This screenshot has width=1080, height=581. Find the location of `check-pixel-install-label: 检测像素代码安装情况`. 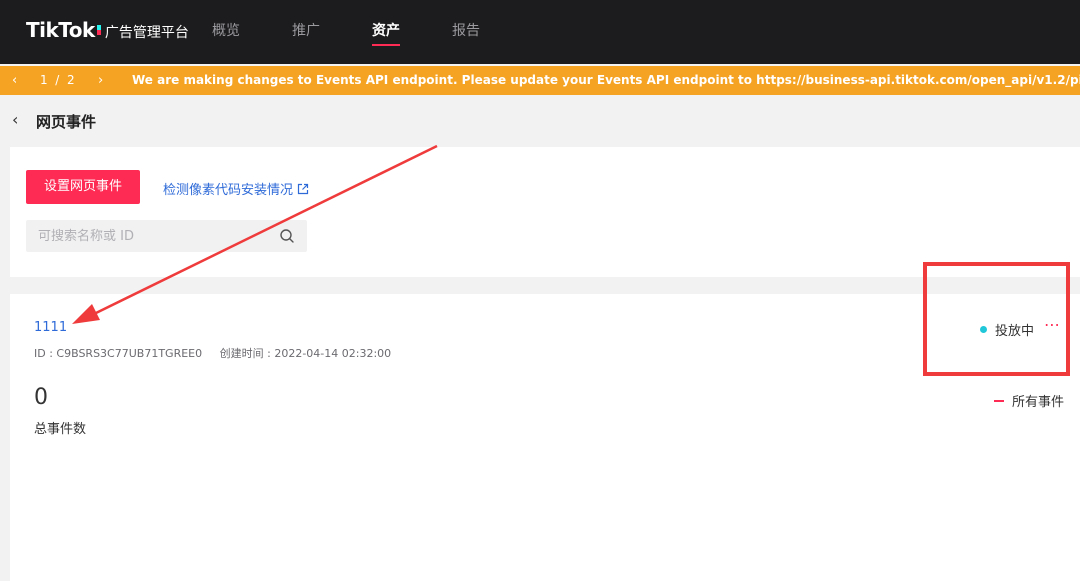

check-pixel-install-label: 检测像素代码安装情况 is located at coordinates (228, 190).